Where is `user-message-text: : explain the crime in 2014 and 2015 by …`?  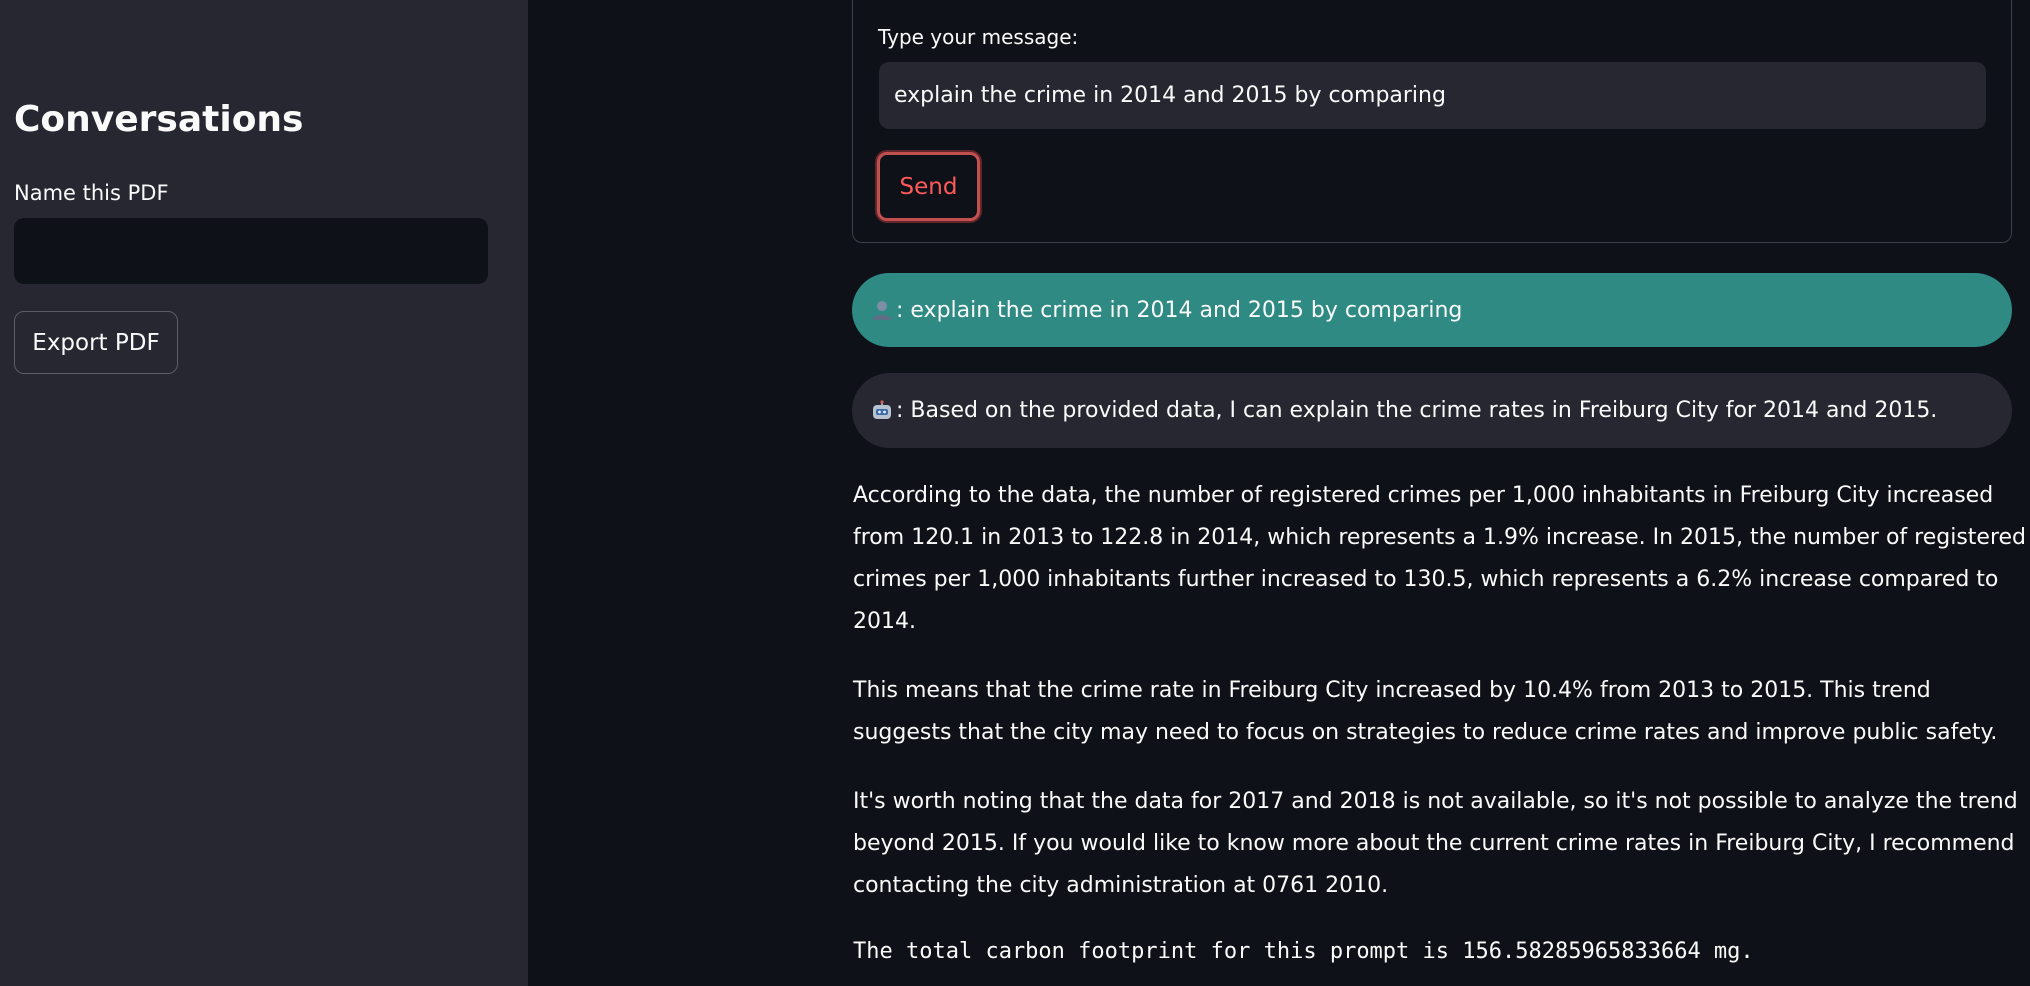
user-message-text: : explain the crime in 2014 and 2015 by … is located at coordinates (1179, 310).